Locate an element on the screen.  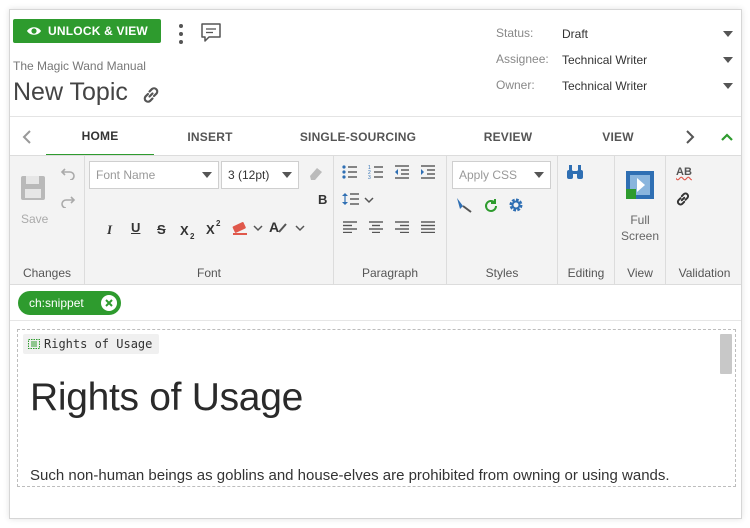
svg-text: A is located at coordinates (274, 227).